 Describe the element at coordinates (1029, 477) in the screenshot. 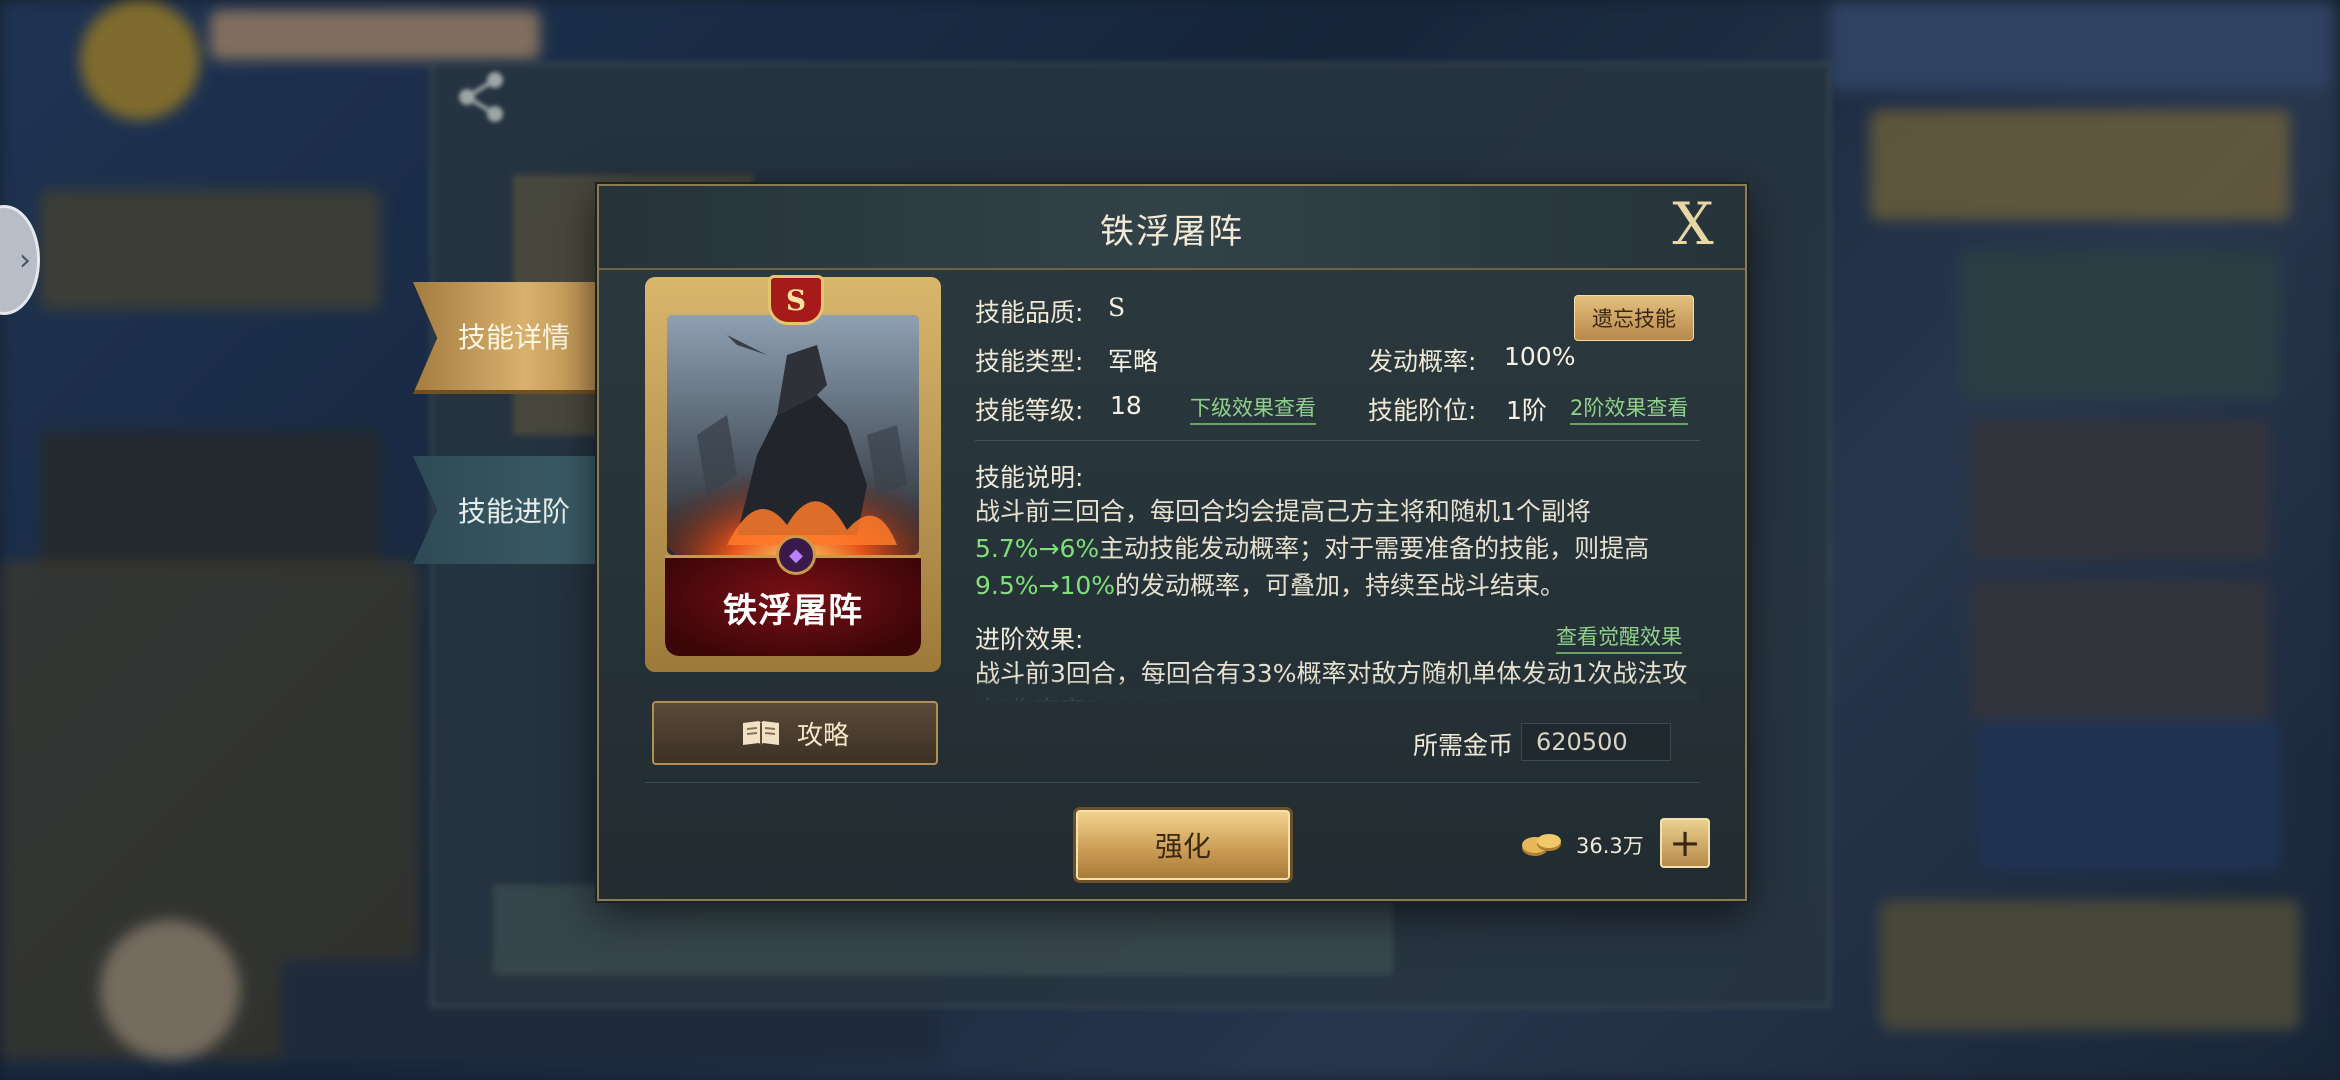

I see `description-label: 技能说明:` at that location.